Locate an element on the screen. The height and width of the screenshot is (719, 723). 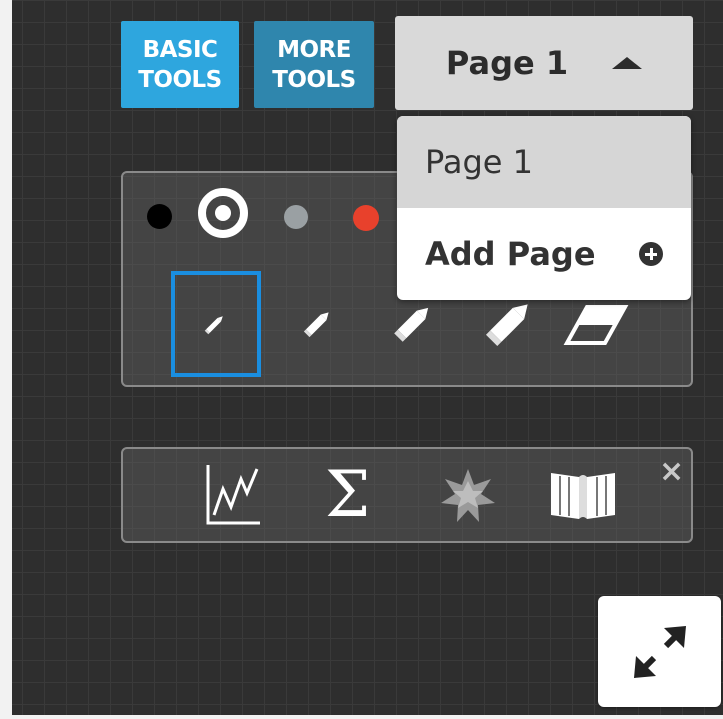
page-select-current: Page 1 is located at coordinates (507, 63).